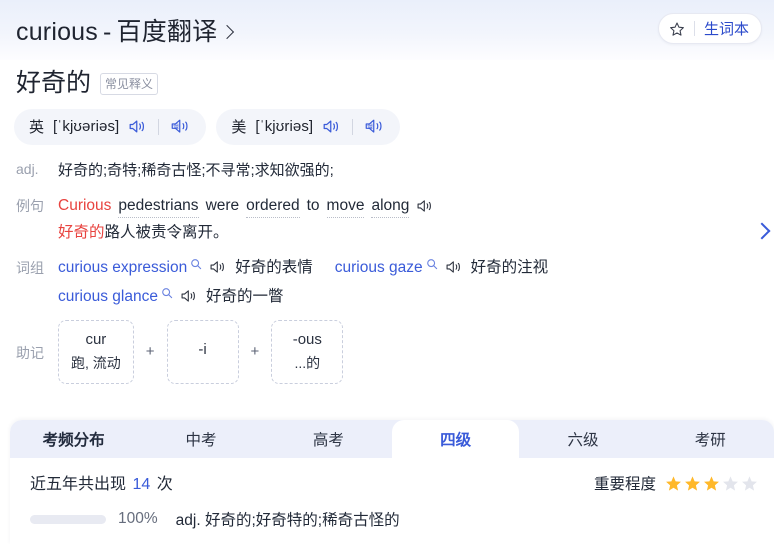  I want to click on example-word-3: ordered, so click(273, 206).